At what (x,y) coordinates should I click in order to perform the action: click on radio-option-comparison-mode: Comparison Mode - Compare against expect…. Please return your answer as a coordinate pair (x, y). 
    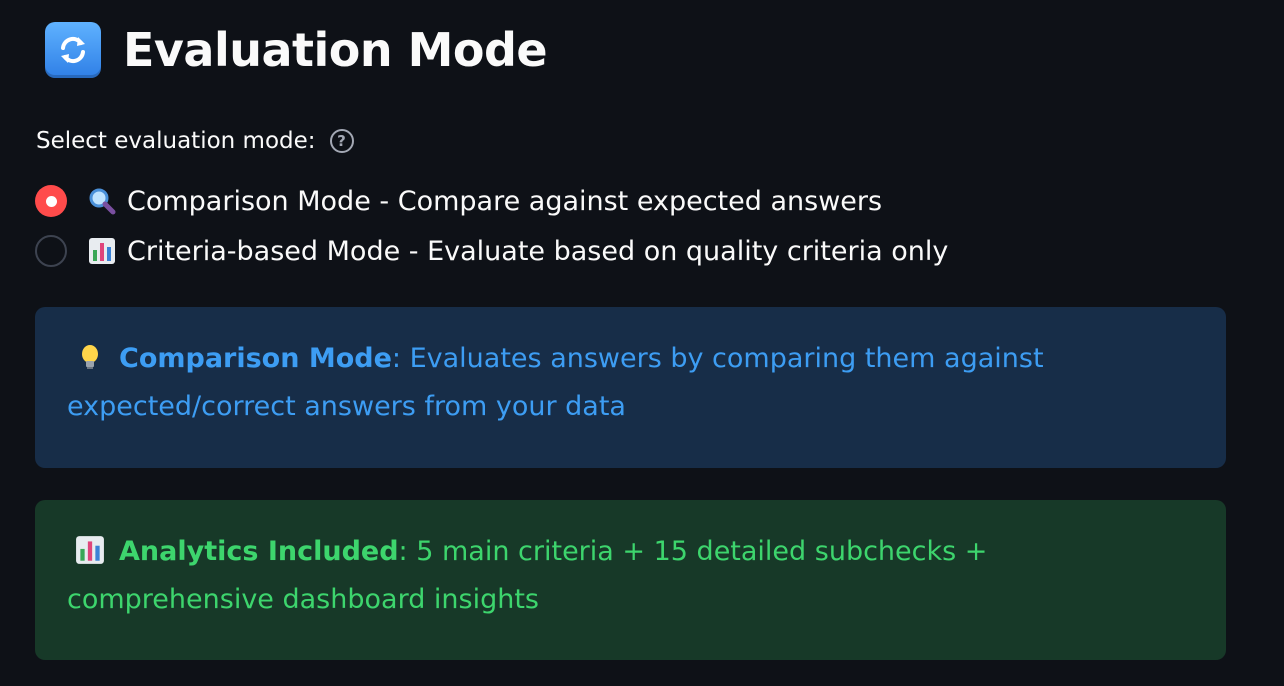
    Looking at the image, I should click on (458, 201).